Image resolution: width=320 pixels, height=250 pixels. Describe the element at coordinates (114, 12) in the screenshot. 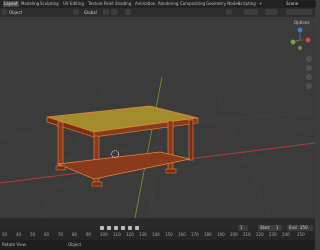

I see `snap-icon` at that location.